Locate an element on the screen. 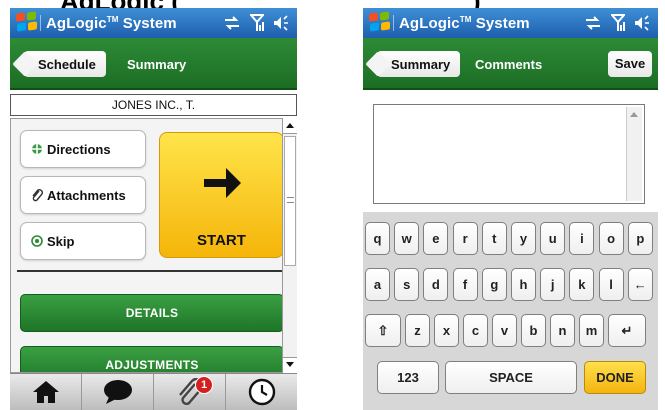  app-title-right: AgLogicTM System is located at coordinates (464, 23).